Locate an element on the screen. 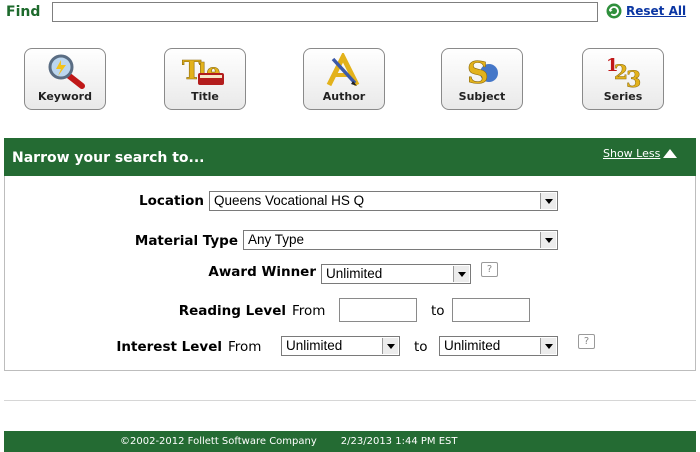 The image size is (700, 452). award-winner-select: Unlimited is located at coordinates (396, 274).